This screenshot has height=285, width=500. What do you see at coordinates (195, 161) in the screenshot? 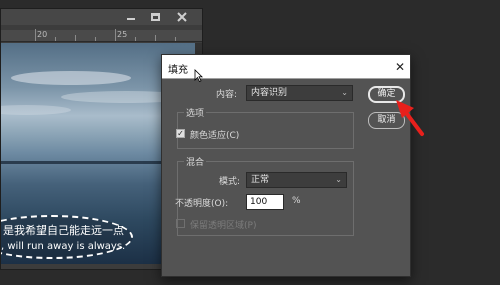
I see `blending-group-title: 混合` at bounding box center [195, 161].